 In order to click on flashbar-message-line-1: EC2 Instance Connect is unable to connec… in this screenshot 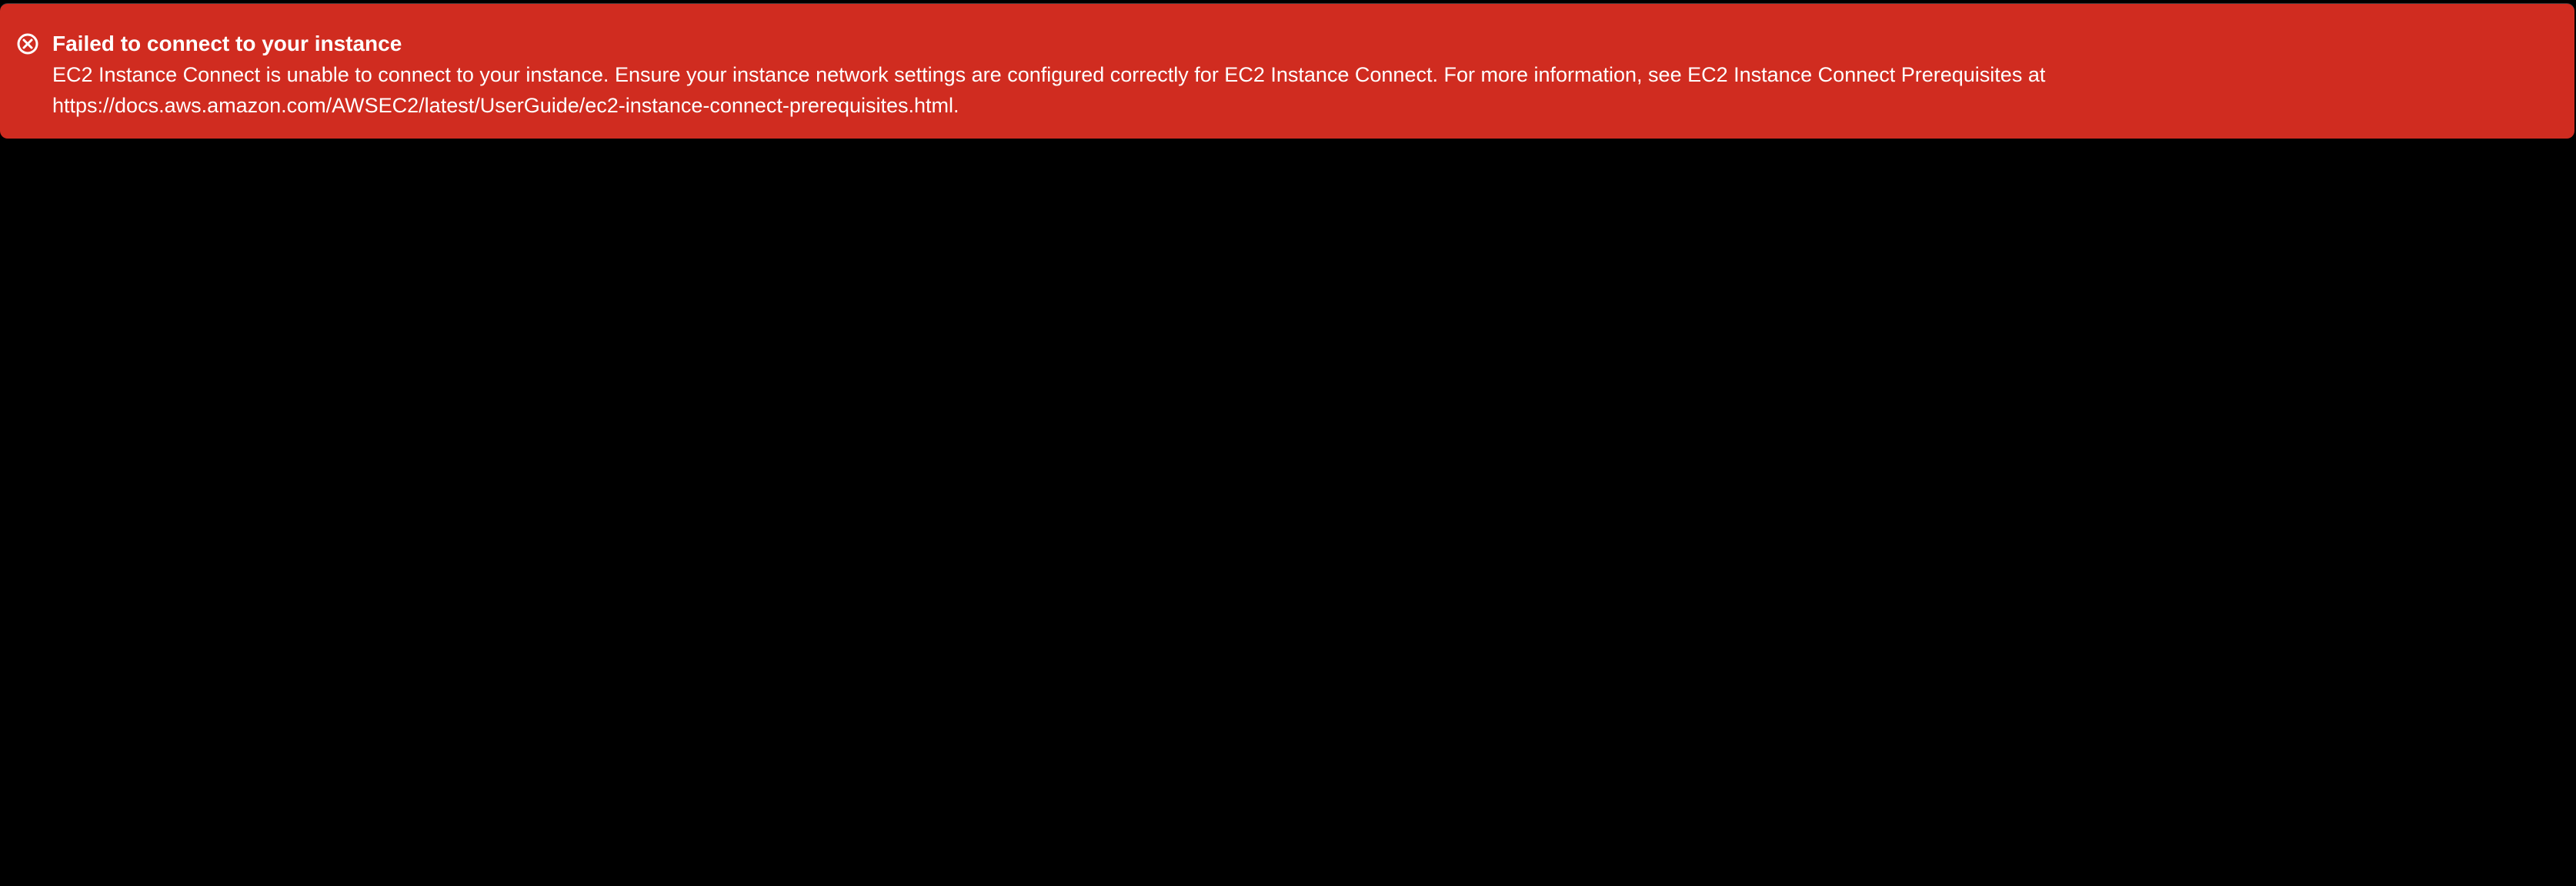, I will do `click(1049, 75)`.